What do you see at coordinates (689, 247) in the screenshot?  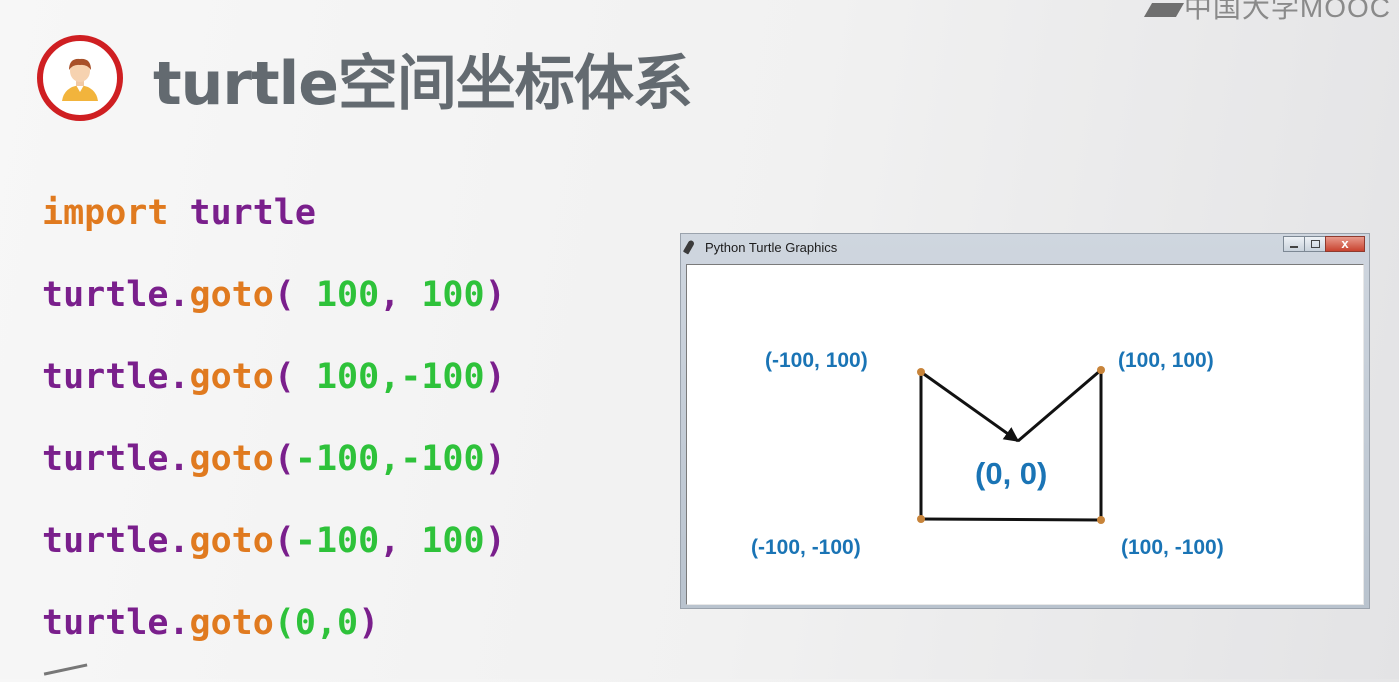 I see `feather-icon` at bounding box center [689, 247].